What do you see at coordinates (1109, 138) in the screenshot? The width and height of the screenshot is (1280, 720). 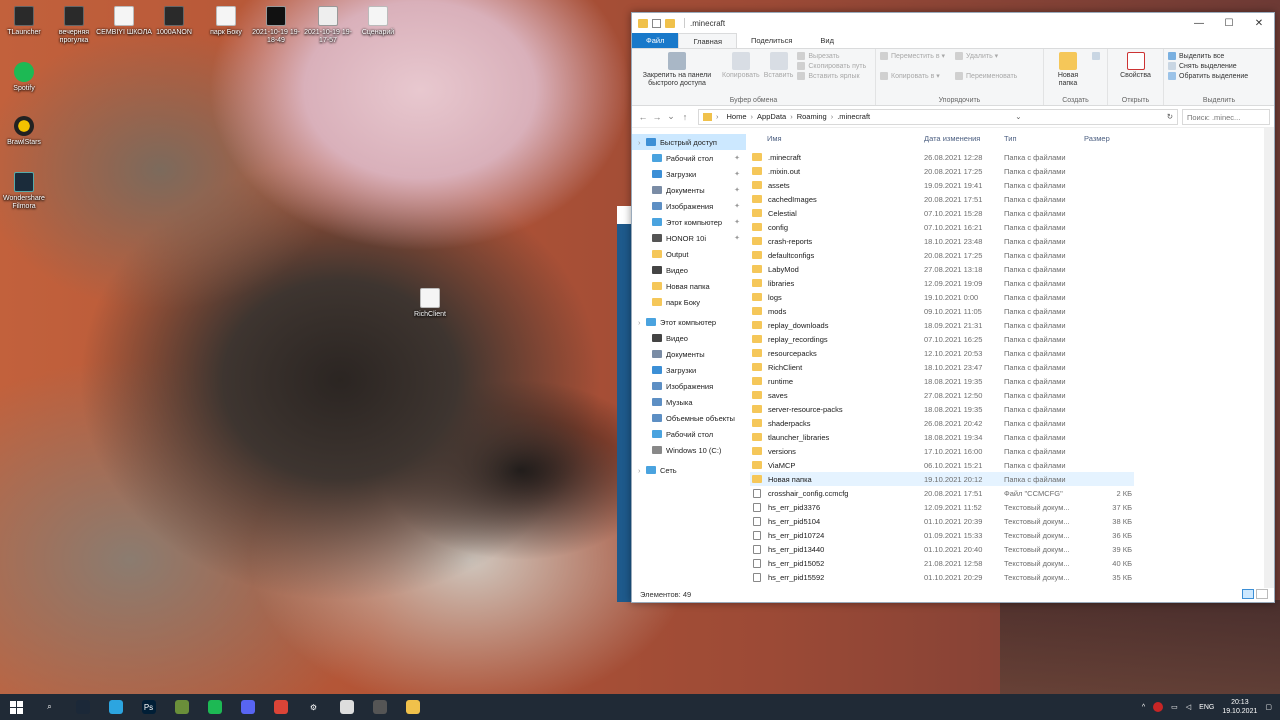 I see `column-size: Размер` at bounding box center [1109, 138].